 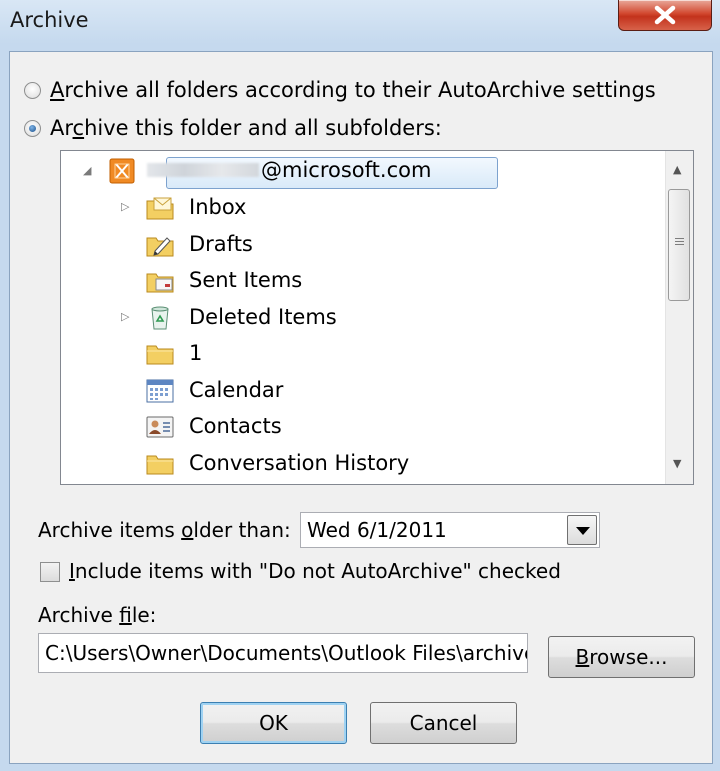 I want to click on tree-item-label: Deleted Items, so click(x=263, y=316).